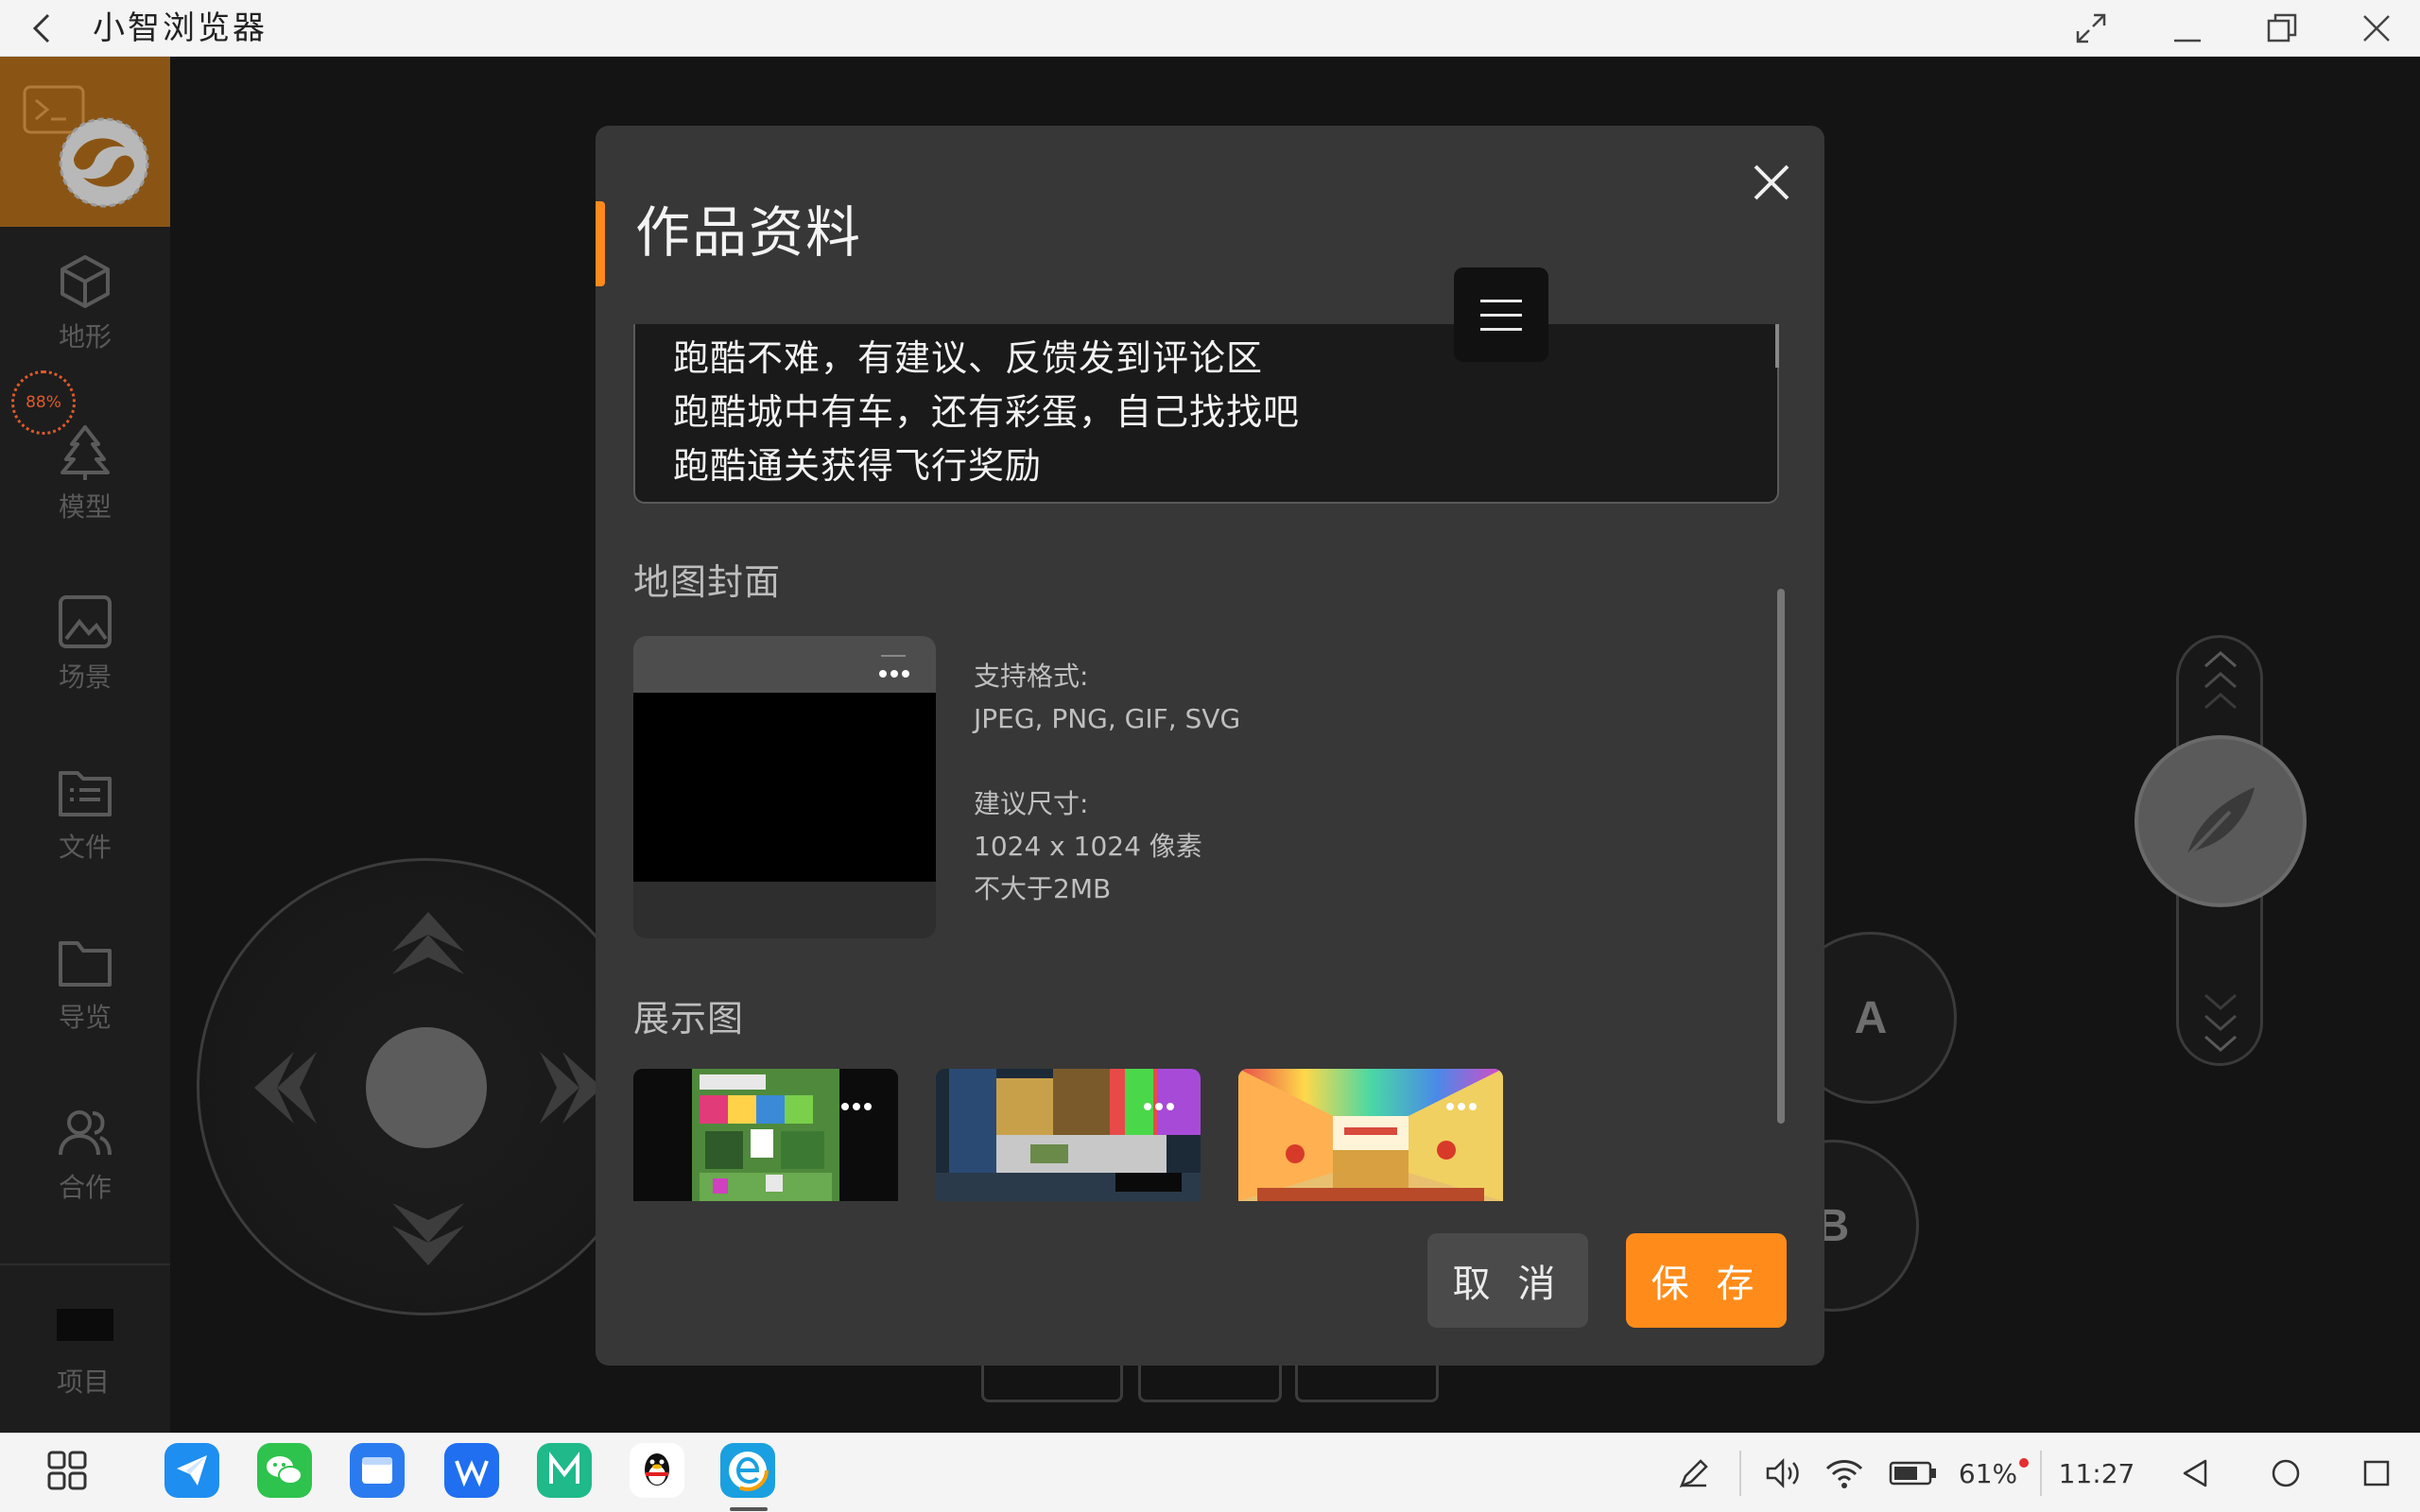 The height and width of the screenshot is (1512, 2420). What do you see at coordinates (1088, 846) in the screenshot?
I see `size-value: 1024 x 1024 像素` at bounding box center [1088, 846].